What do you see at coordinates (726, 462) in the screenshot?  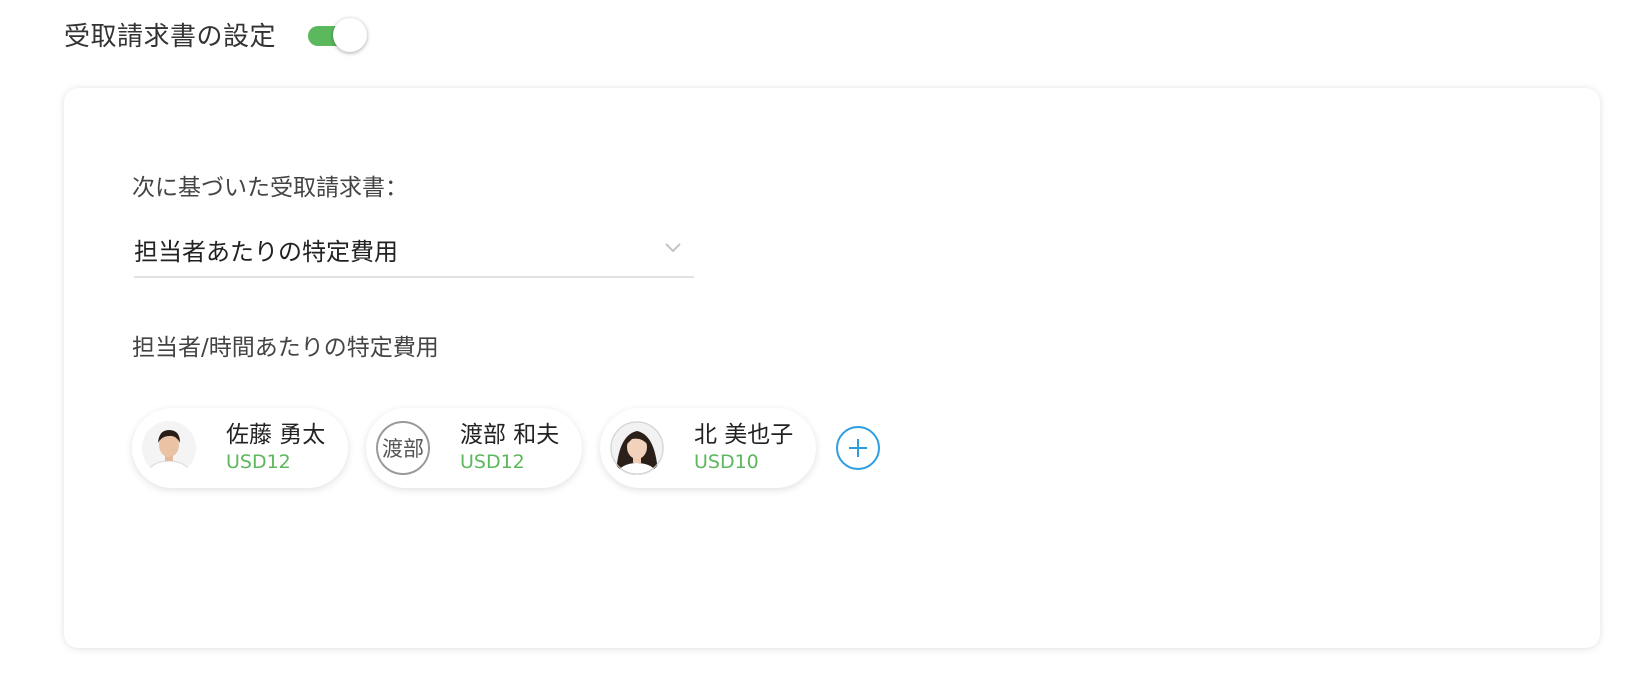 I see `staff-rate: USD10` at bounding box center [726, 462].